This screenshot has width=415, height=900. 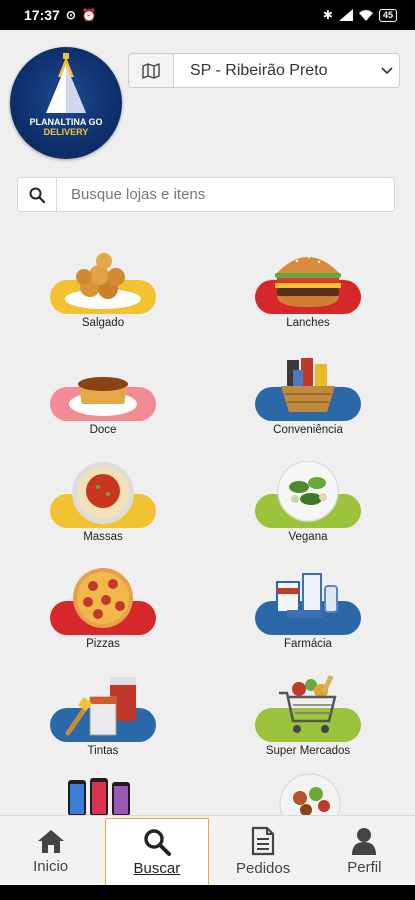 I want to click on status-time: 17:37, so click(x=42, y=15).